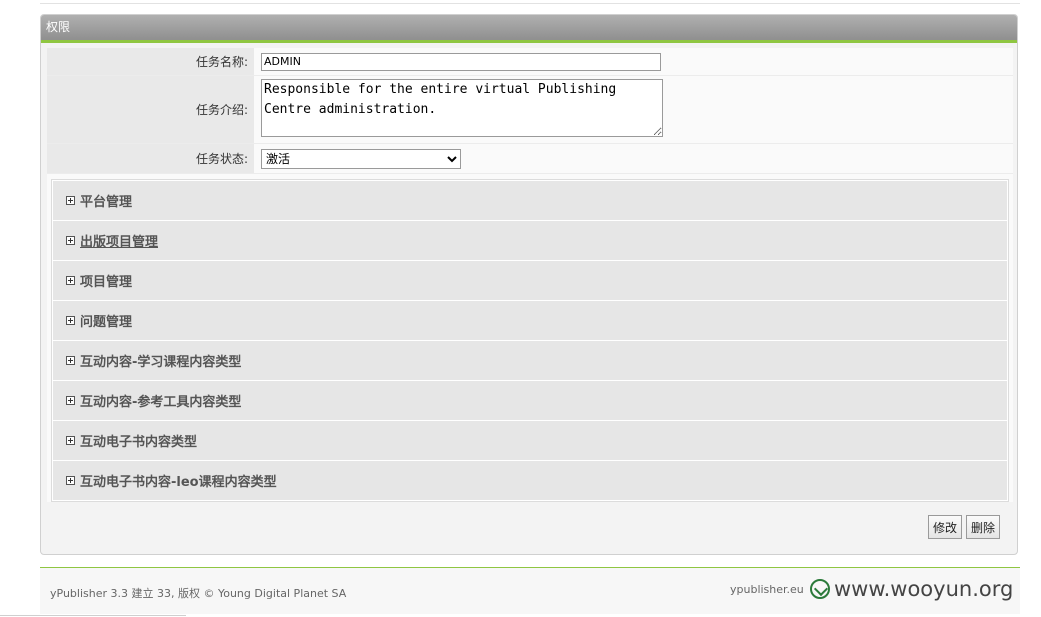 The image size is (1041, 617). I want to click on watermark-logo-icon, so click(820, 589).